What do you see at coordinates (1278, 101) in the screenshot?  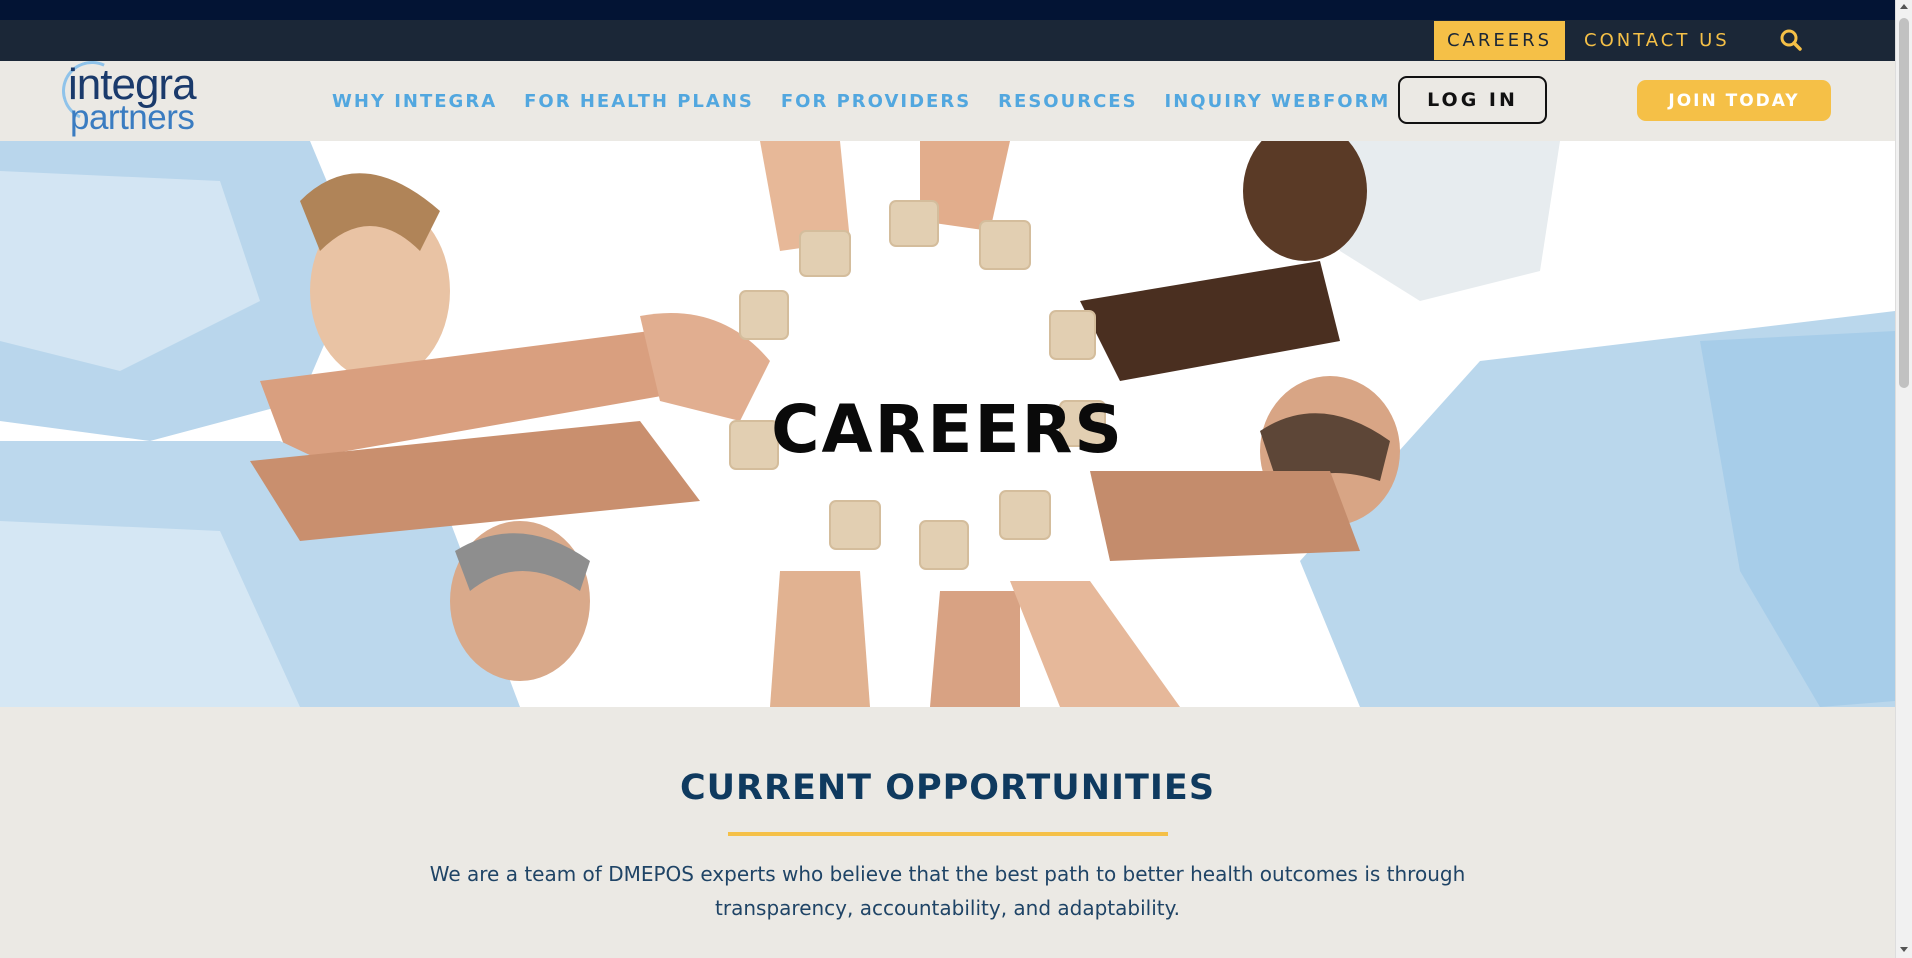 I see `nav-inquiry-webform: INQUIRY WEBFORM` at bounding box center [1278, 101].